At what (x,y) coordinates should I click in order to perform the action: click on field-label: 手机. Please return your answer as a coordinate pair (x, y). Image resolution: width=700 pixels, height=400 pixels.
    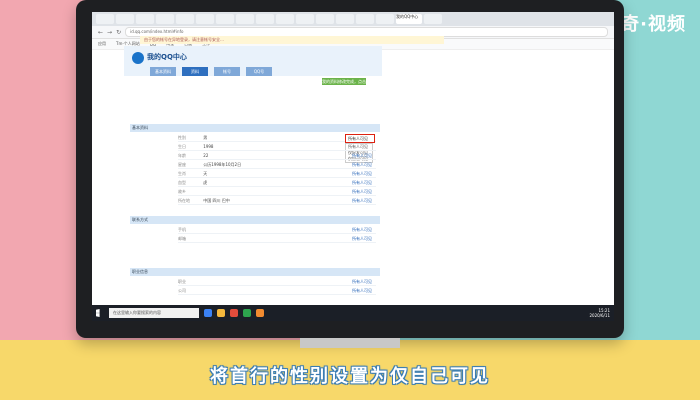
    Looking at the image, I should click on (182, 229).